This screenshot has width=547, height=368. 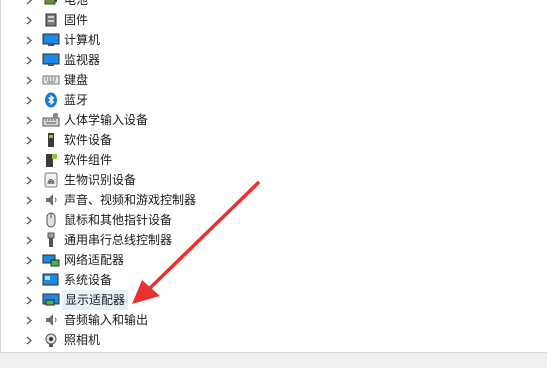 What do you see at coordinates (273, 360) in the screenshot?
I see `horizontal-scrollbar` at bounding box center [273, 360].